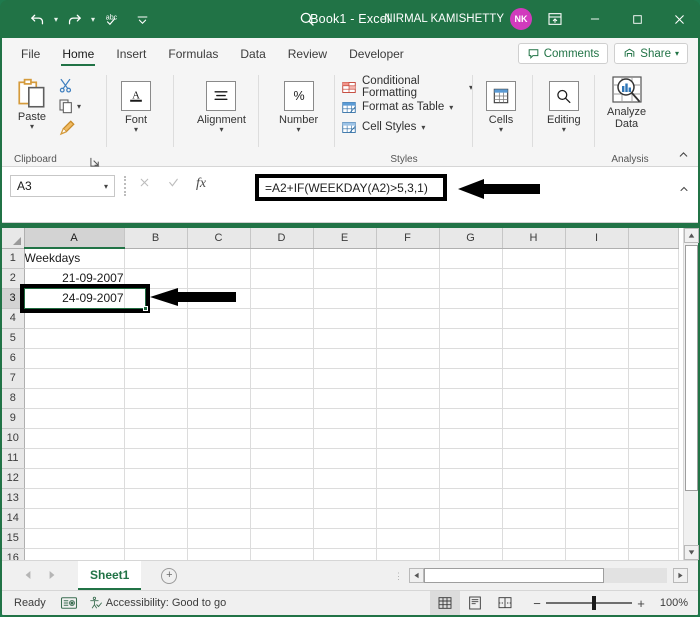 The width and height of the screenshot is (700, 617). What do you see at coordinates (594, 603) in the screenshot?
I see `zoom-knob` at bounding box center [594, 603].